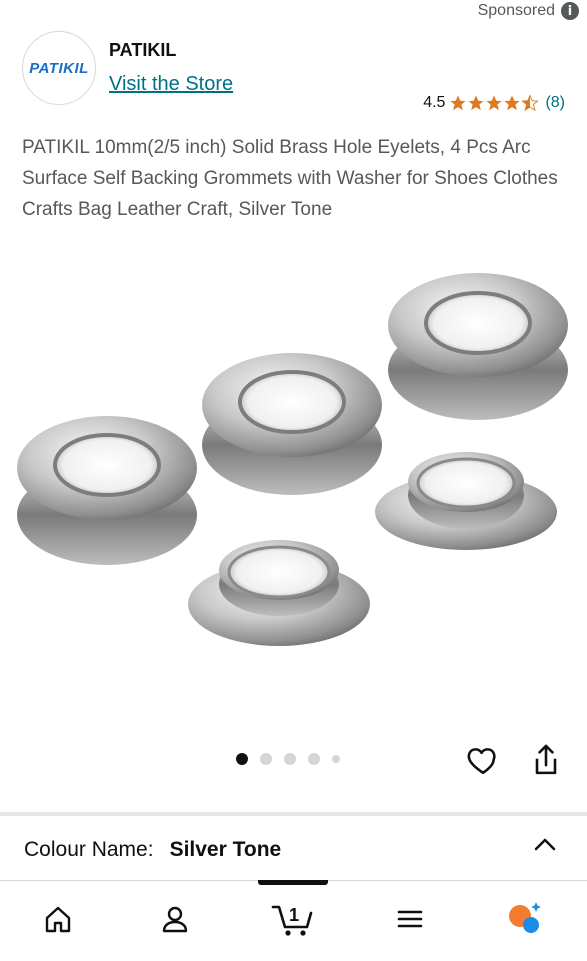 The height and width of the screenshot is (961, 587). I want to click on brand-row: PATIKIL PATIKIL Visit the Store, so click(127, 68).